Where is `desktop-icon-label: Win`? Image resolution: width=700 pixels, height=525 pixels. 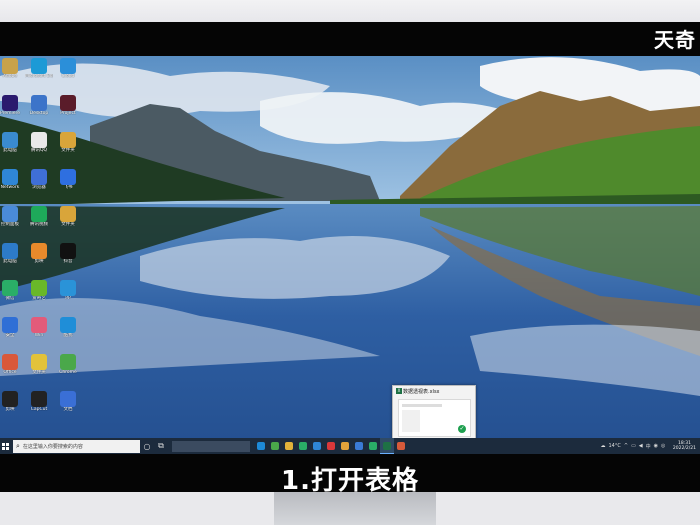 desktop-icon-label: Win is located at coordinates (39, 335).